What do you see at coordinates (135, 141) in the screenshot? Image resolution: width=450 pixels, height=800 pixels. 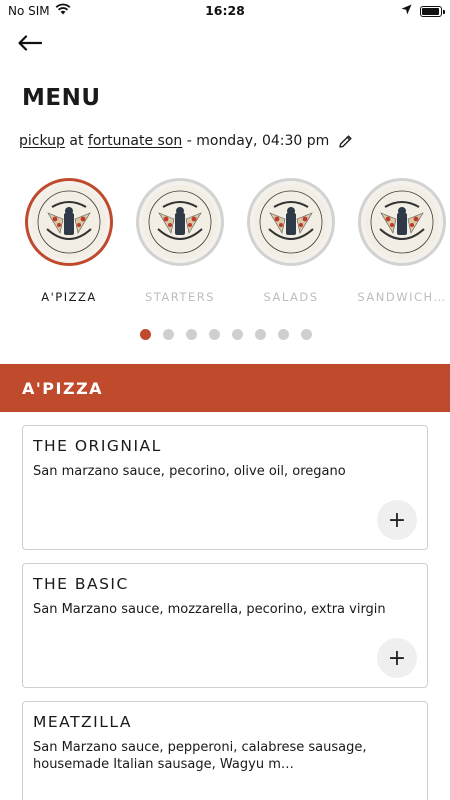 I see `order-location-link: fortunate son` at bounding box center [135, 141].